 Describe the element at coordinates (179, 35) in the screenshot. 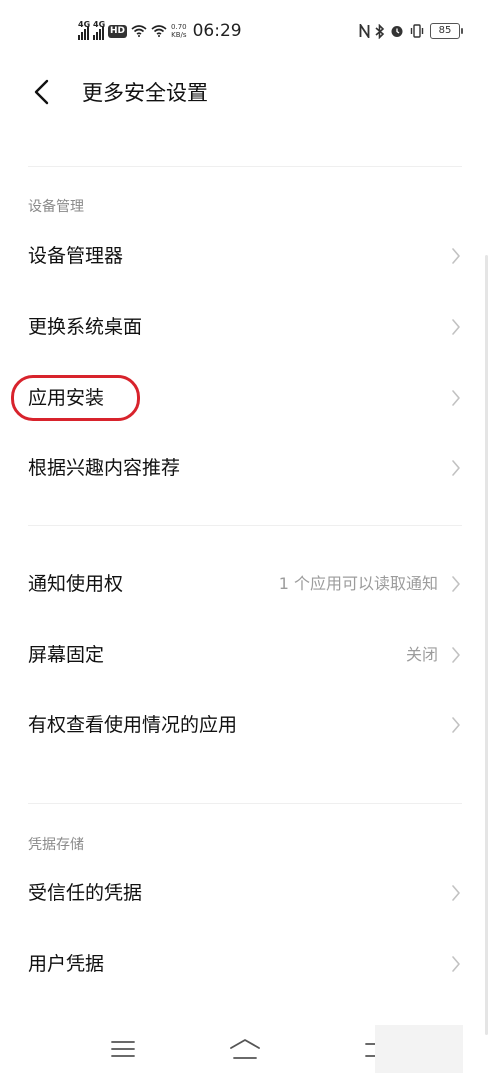

I see `network-speed-unit: KB/s` at that location.